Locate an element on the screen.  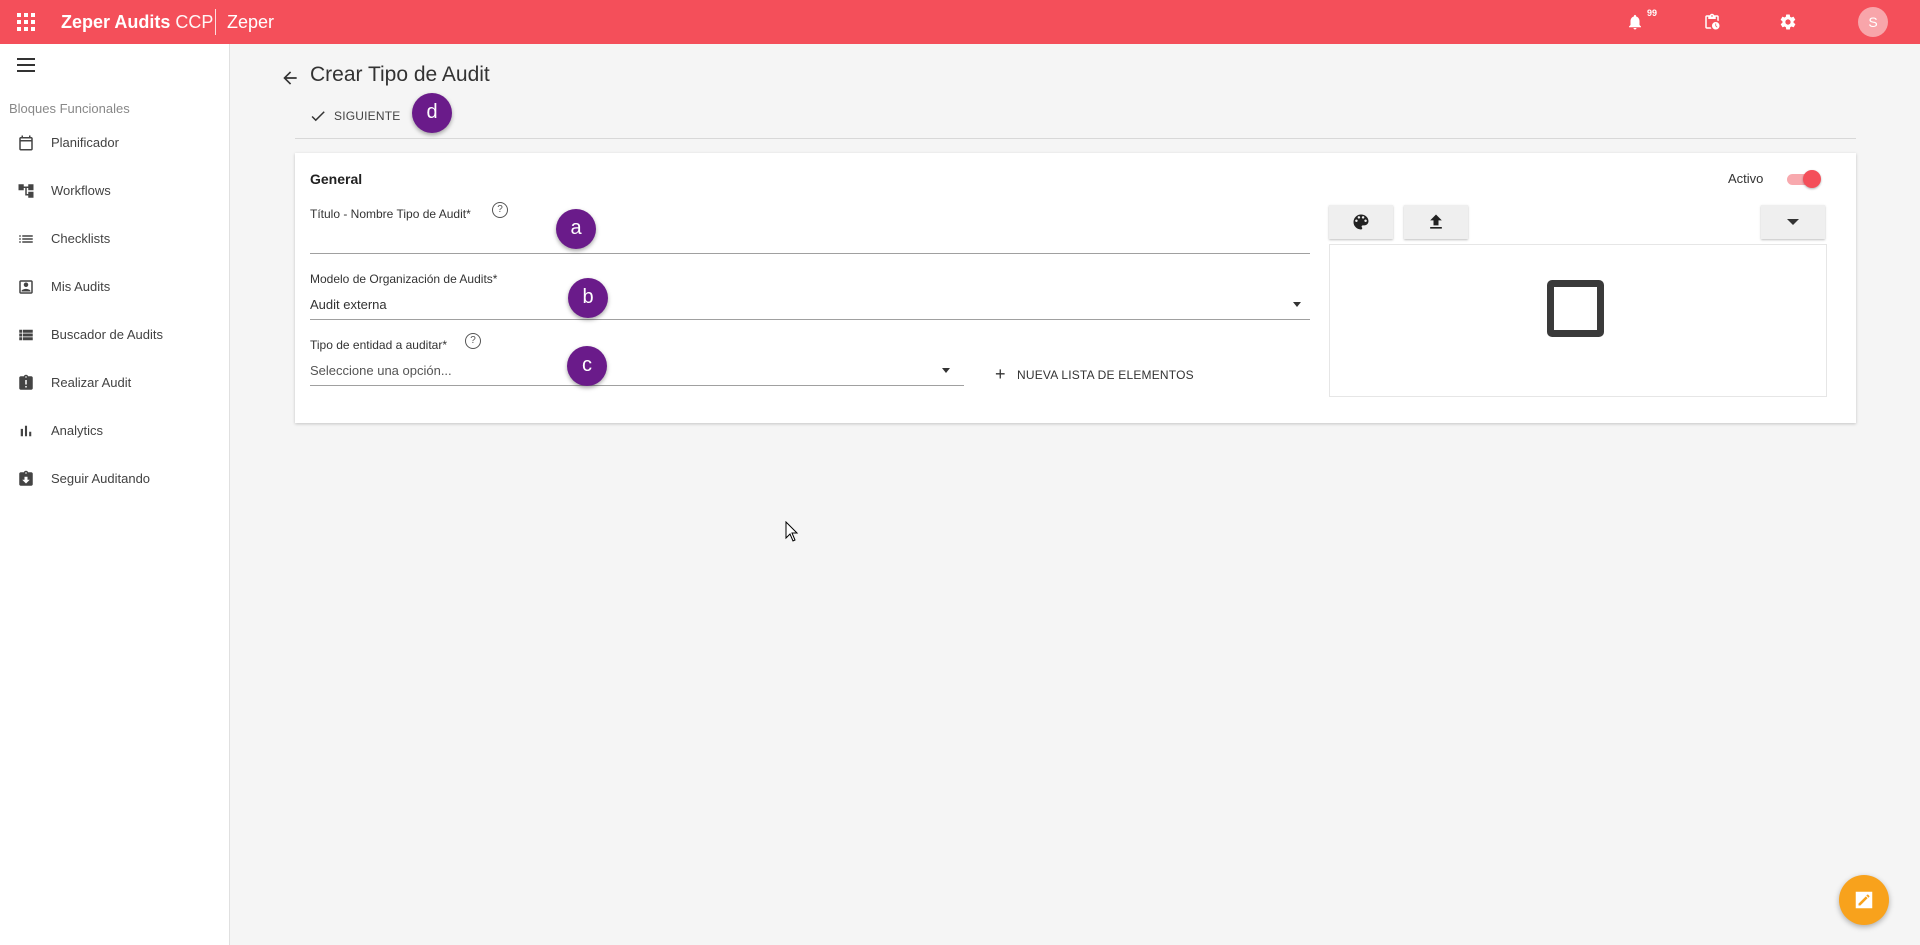
header-divider is located at coordinates (1075, 138).